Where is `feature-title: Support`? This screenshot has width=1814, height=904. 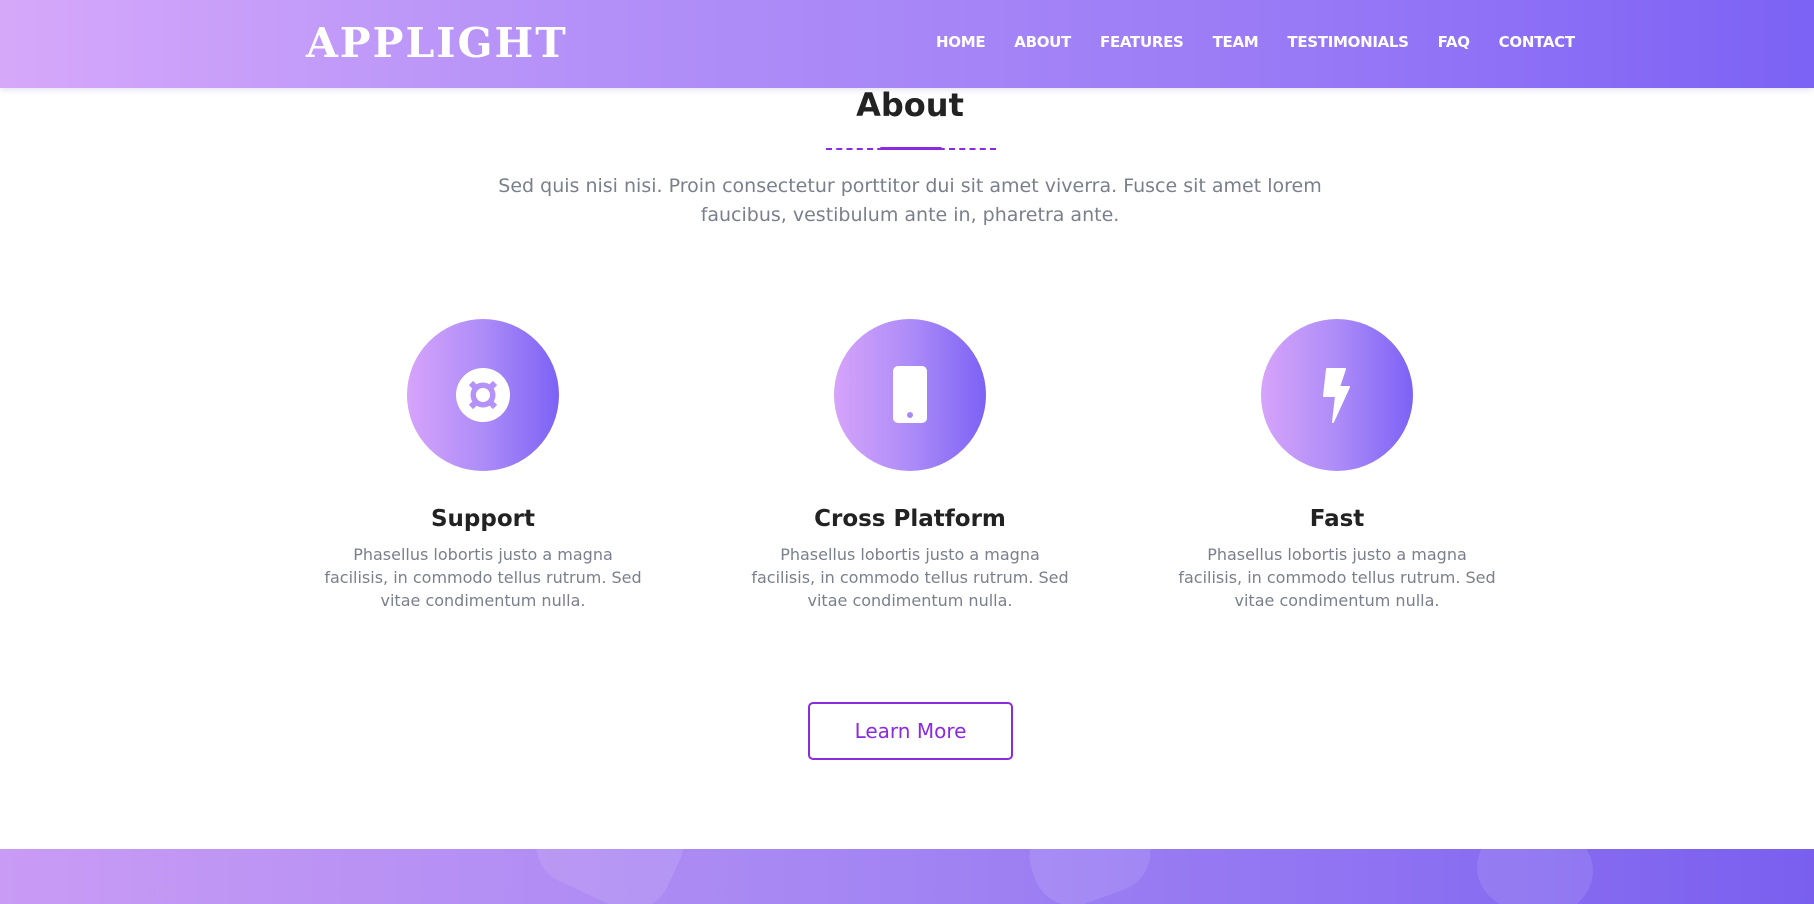
feature-title: Support is located at coordinates (482, 519).